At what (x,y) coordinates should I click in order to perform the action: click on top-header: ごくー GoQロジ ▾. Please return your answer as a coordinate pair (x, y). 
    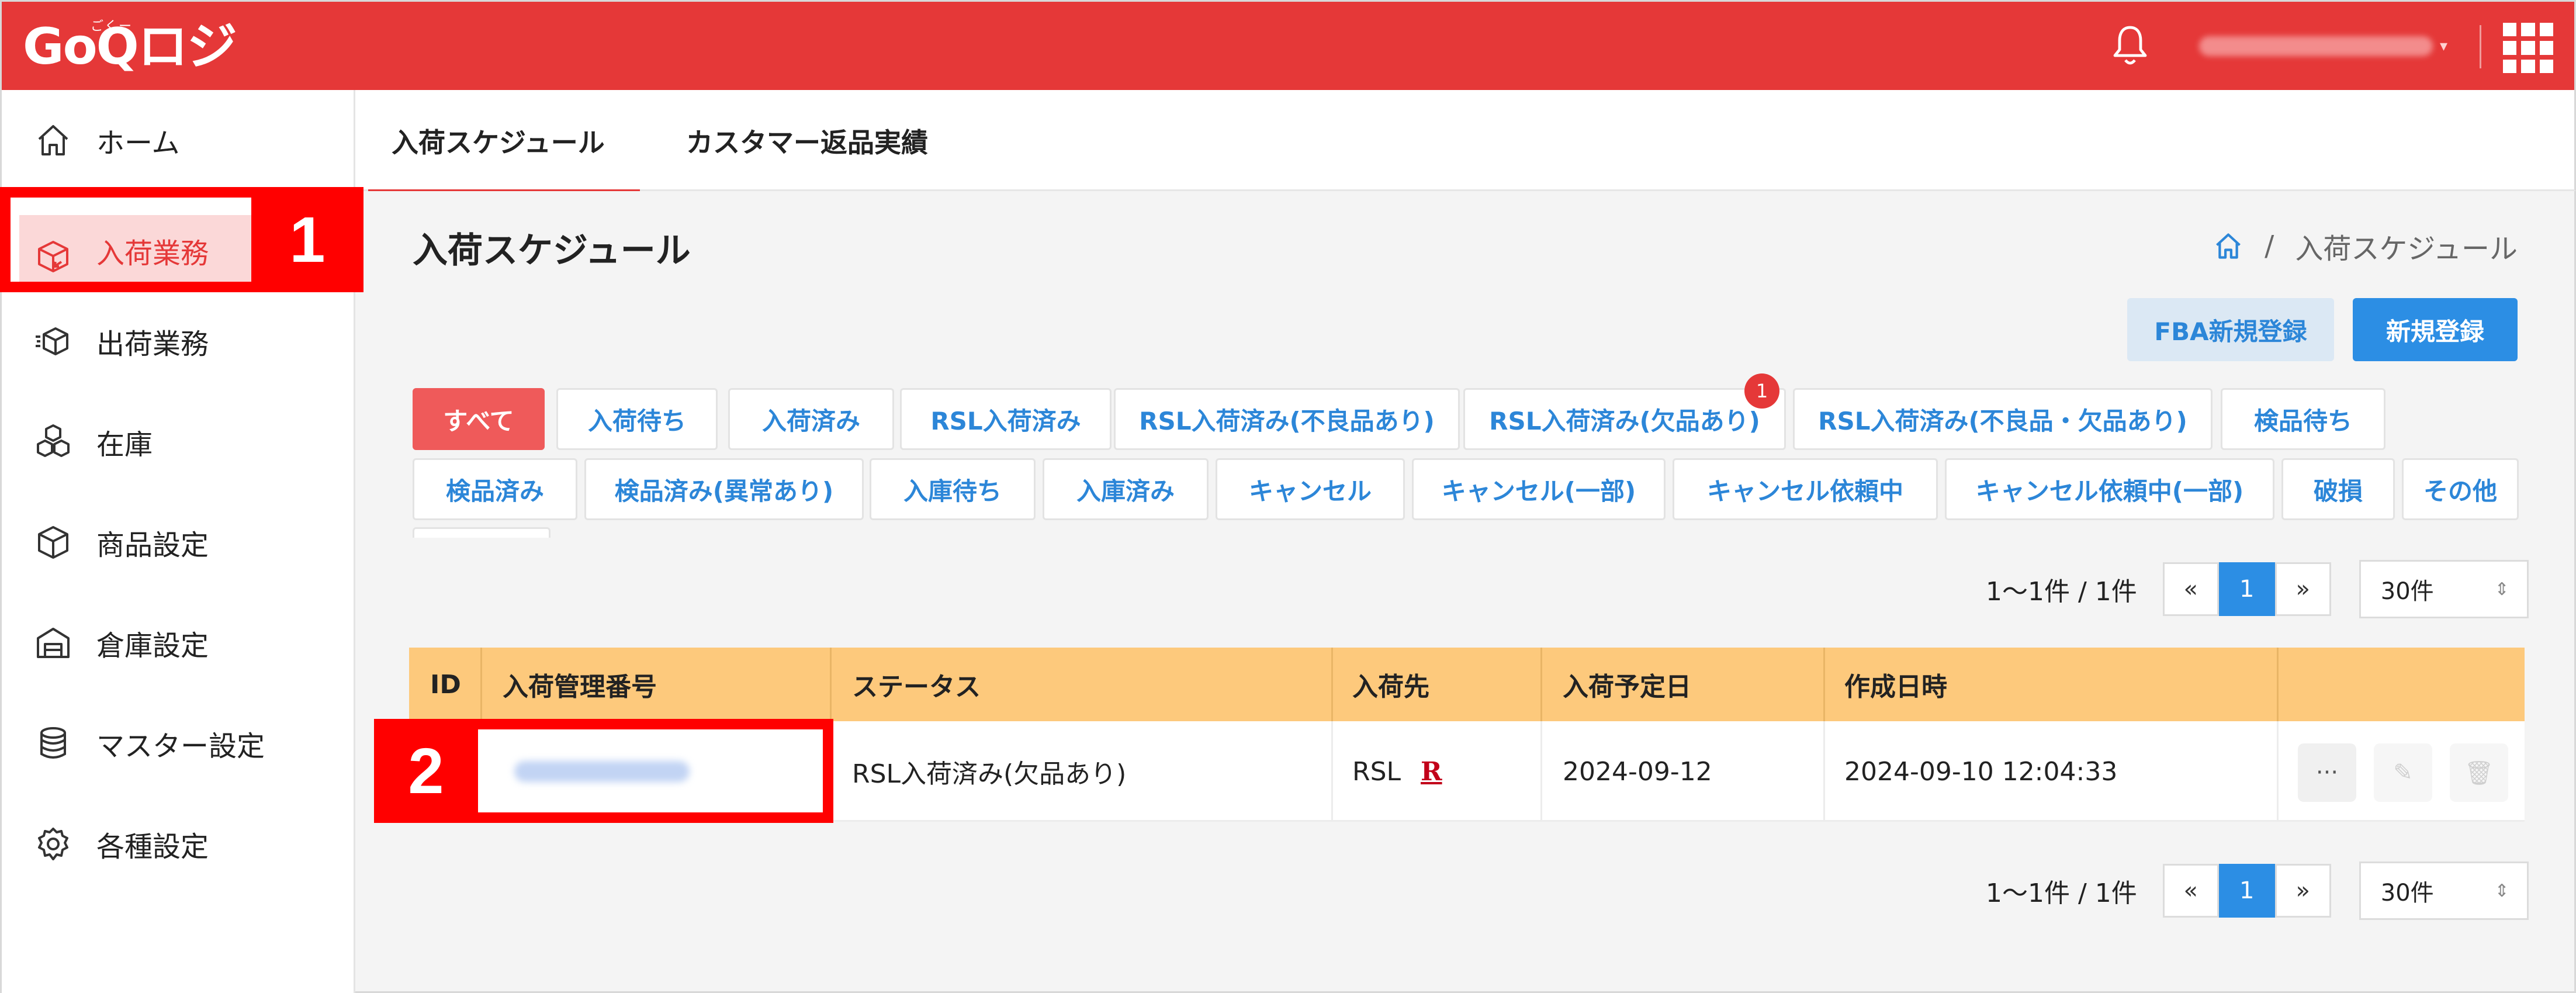
    Looking at the image, I should click on (1288, 45).